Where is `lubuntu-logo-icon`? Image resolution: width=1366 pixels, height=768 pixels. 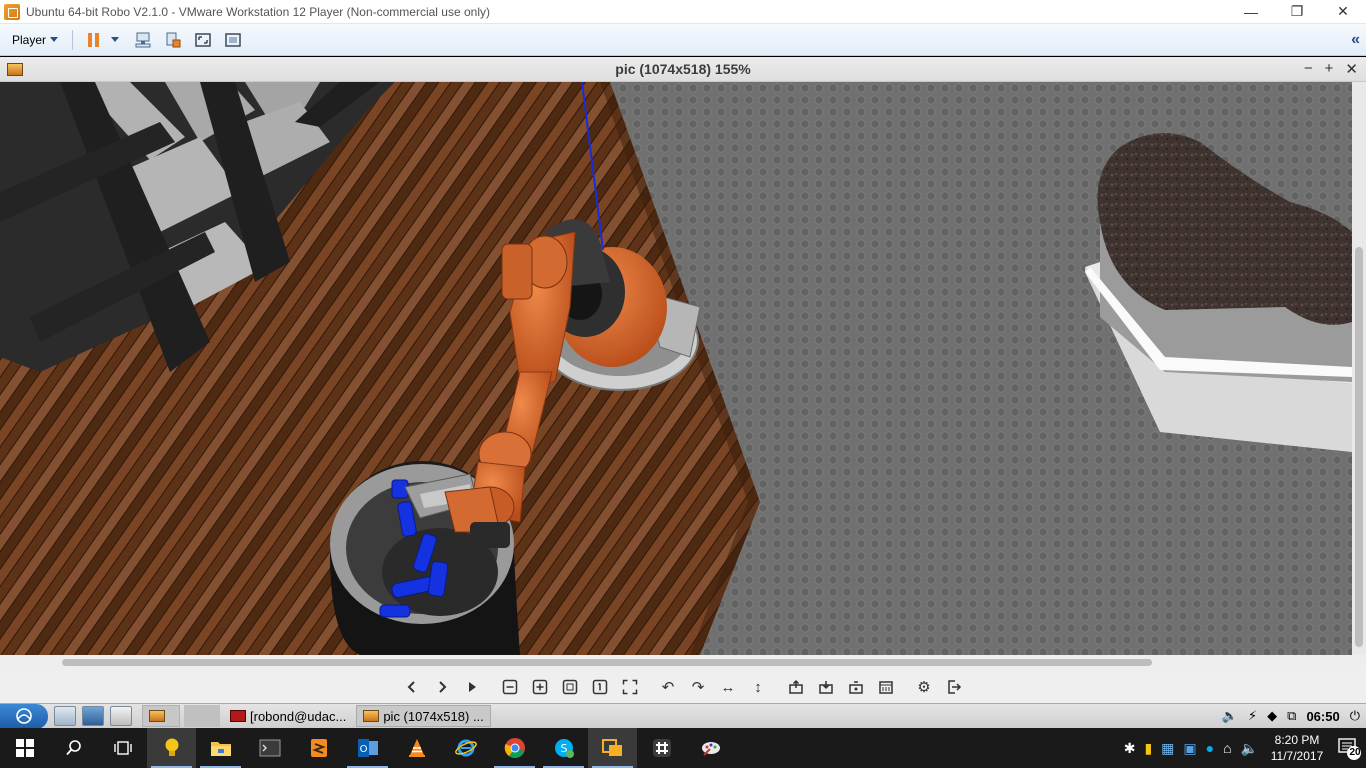
lubuntu-logo-icon is located at coordinates (24, 716).